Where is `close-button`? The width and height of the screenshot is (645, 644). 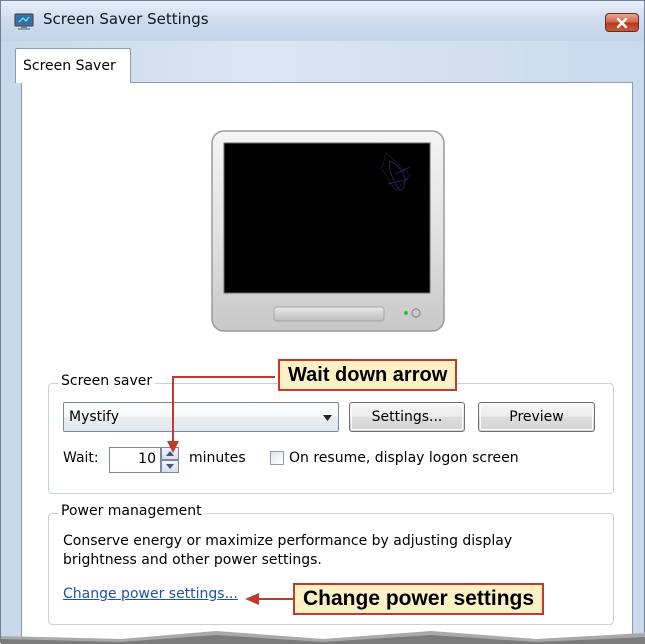 close-button is located at coordinates (622, 22).